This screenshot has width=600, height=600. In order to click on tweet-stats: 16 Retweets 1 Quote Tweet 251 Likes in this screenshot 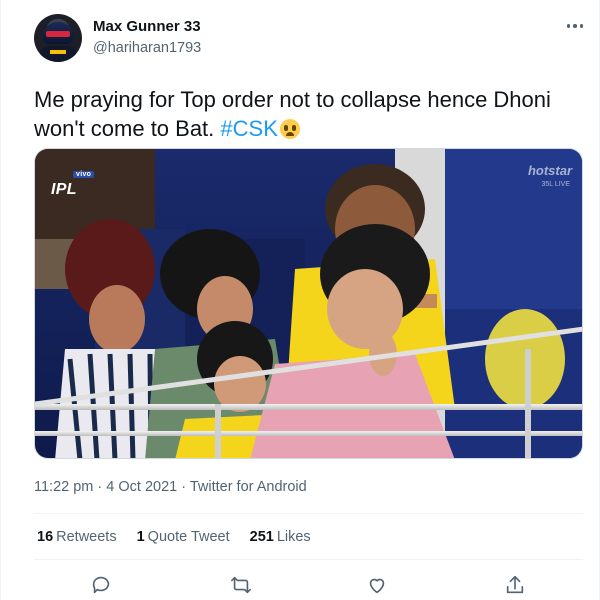, I will do `click(174, 537)`.